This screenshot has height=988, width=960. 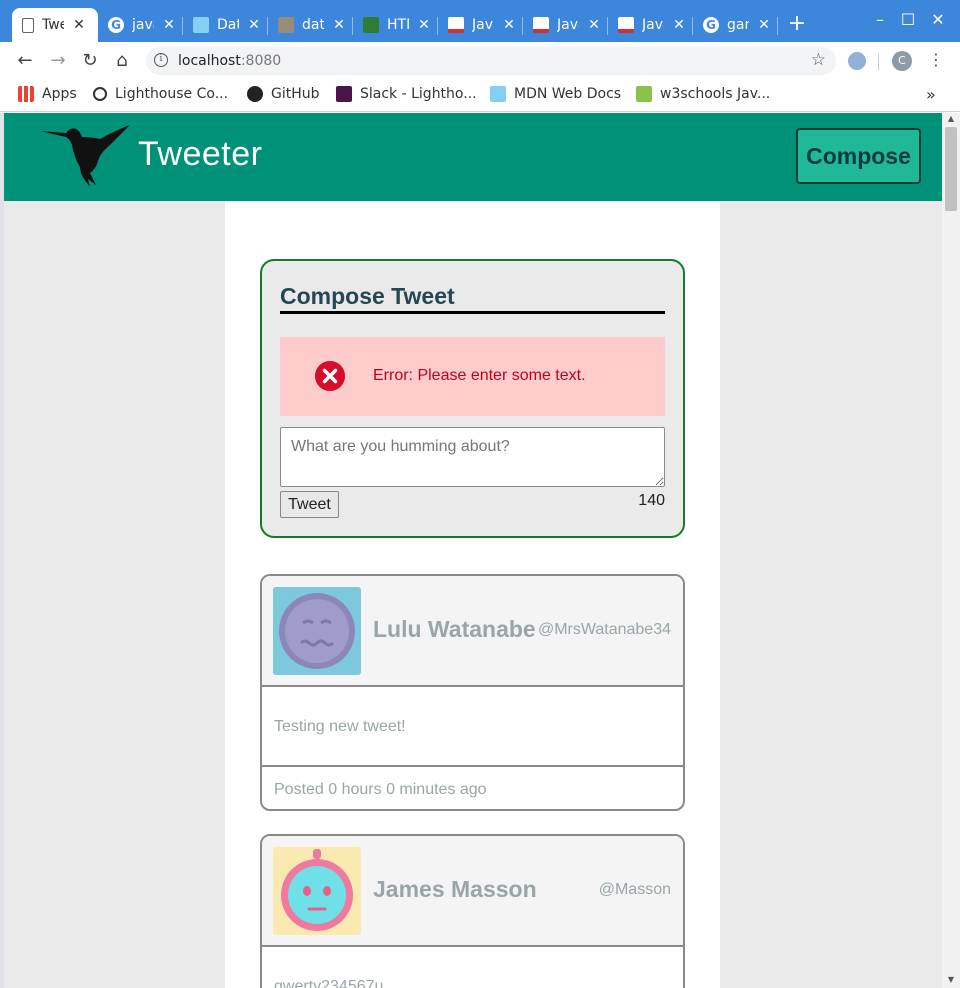 What do you see at coordinates (140, 25) in the screenshot?
I see `tab-javascript: G javascript ✕` at bounding box center [140, 25].